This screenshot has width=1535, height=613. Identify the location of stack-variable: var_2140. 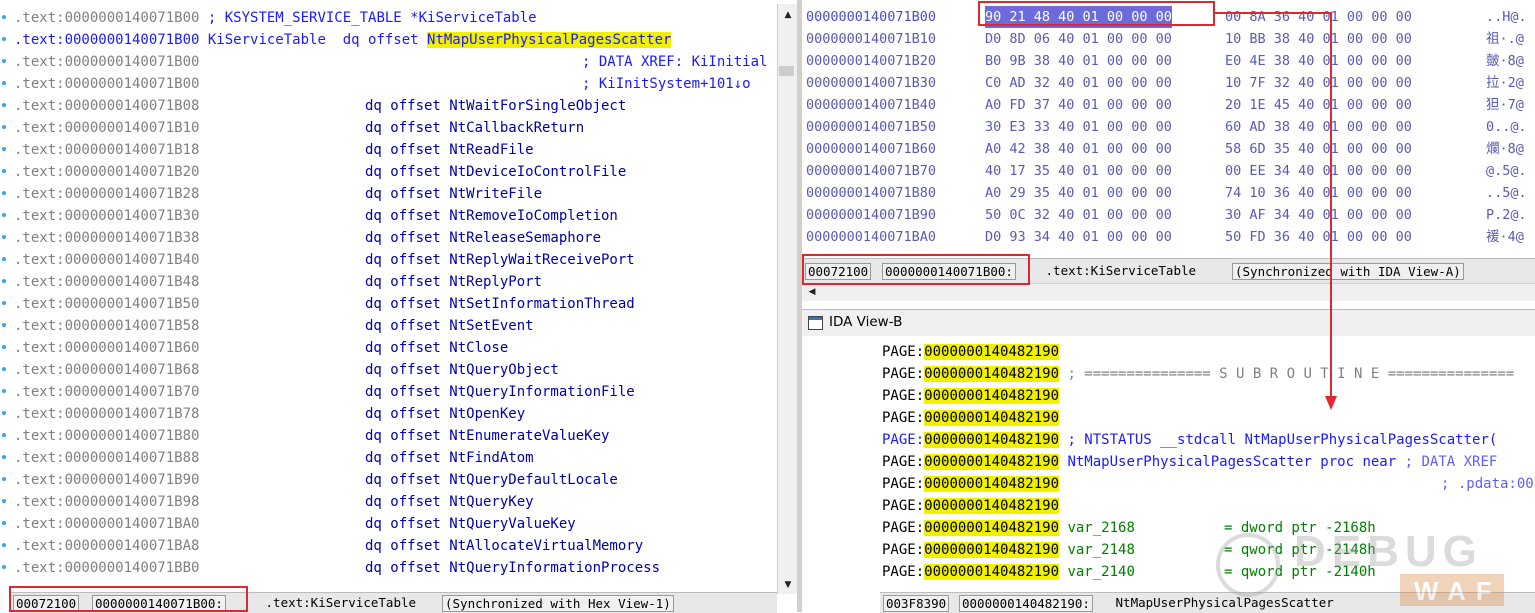
(1096, 572).